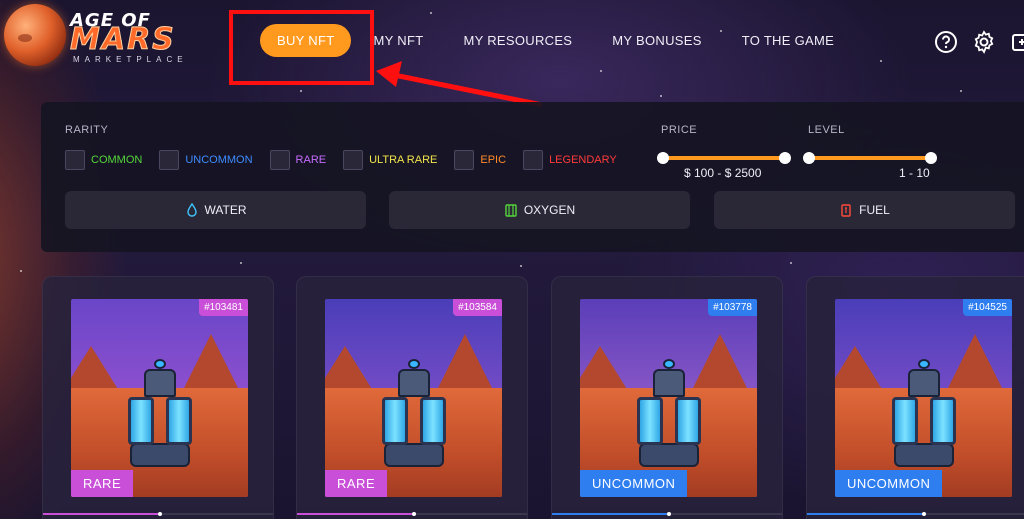  Describe the element at coordinates (809, 158) in the screenshot. I see `level-min-handle` at that location.